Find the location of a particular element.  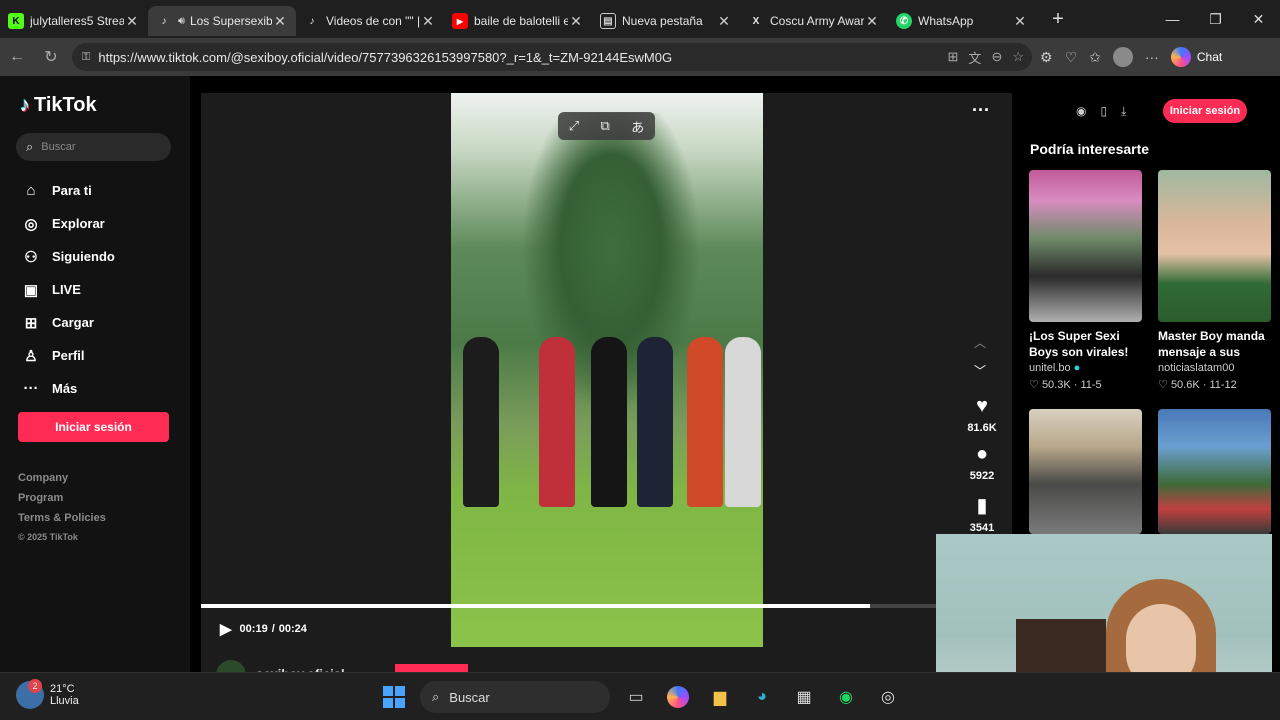

menu-item-mas: ··· Más is located at coordinates (102, 388).